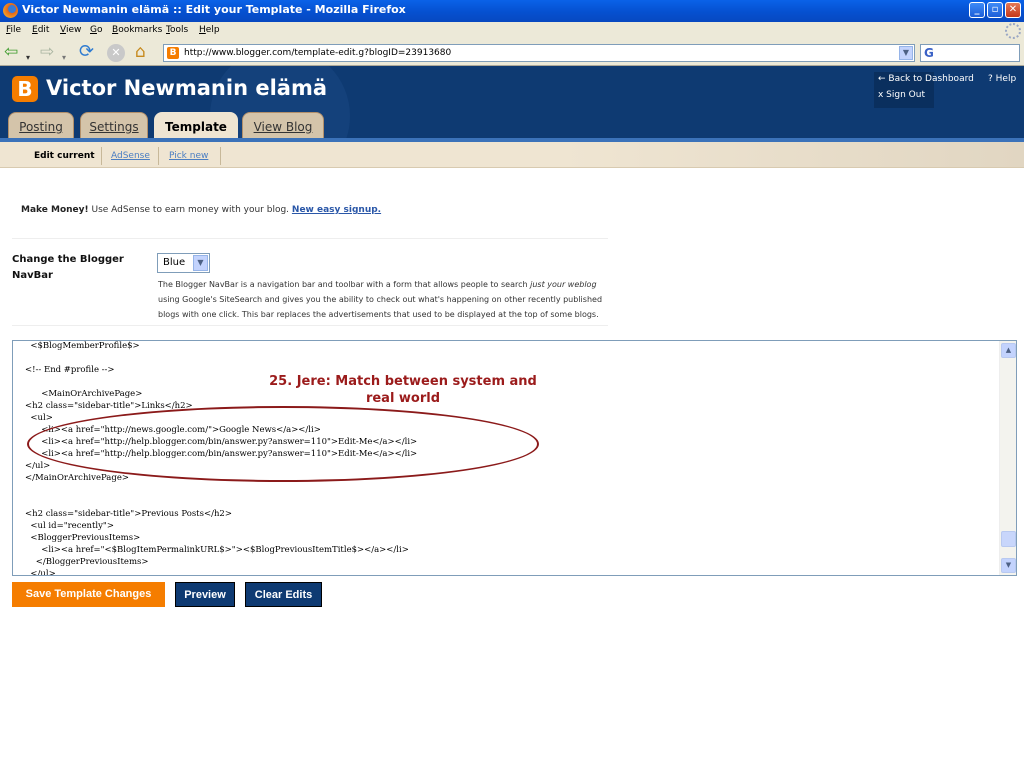  I want to click on account-links: ← Back to Dashboard ? Help x Sign Out, so click(949, 90).